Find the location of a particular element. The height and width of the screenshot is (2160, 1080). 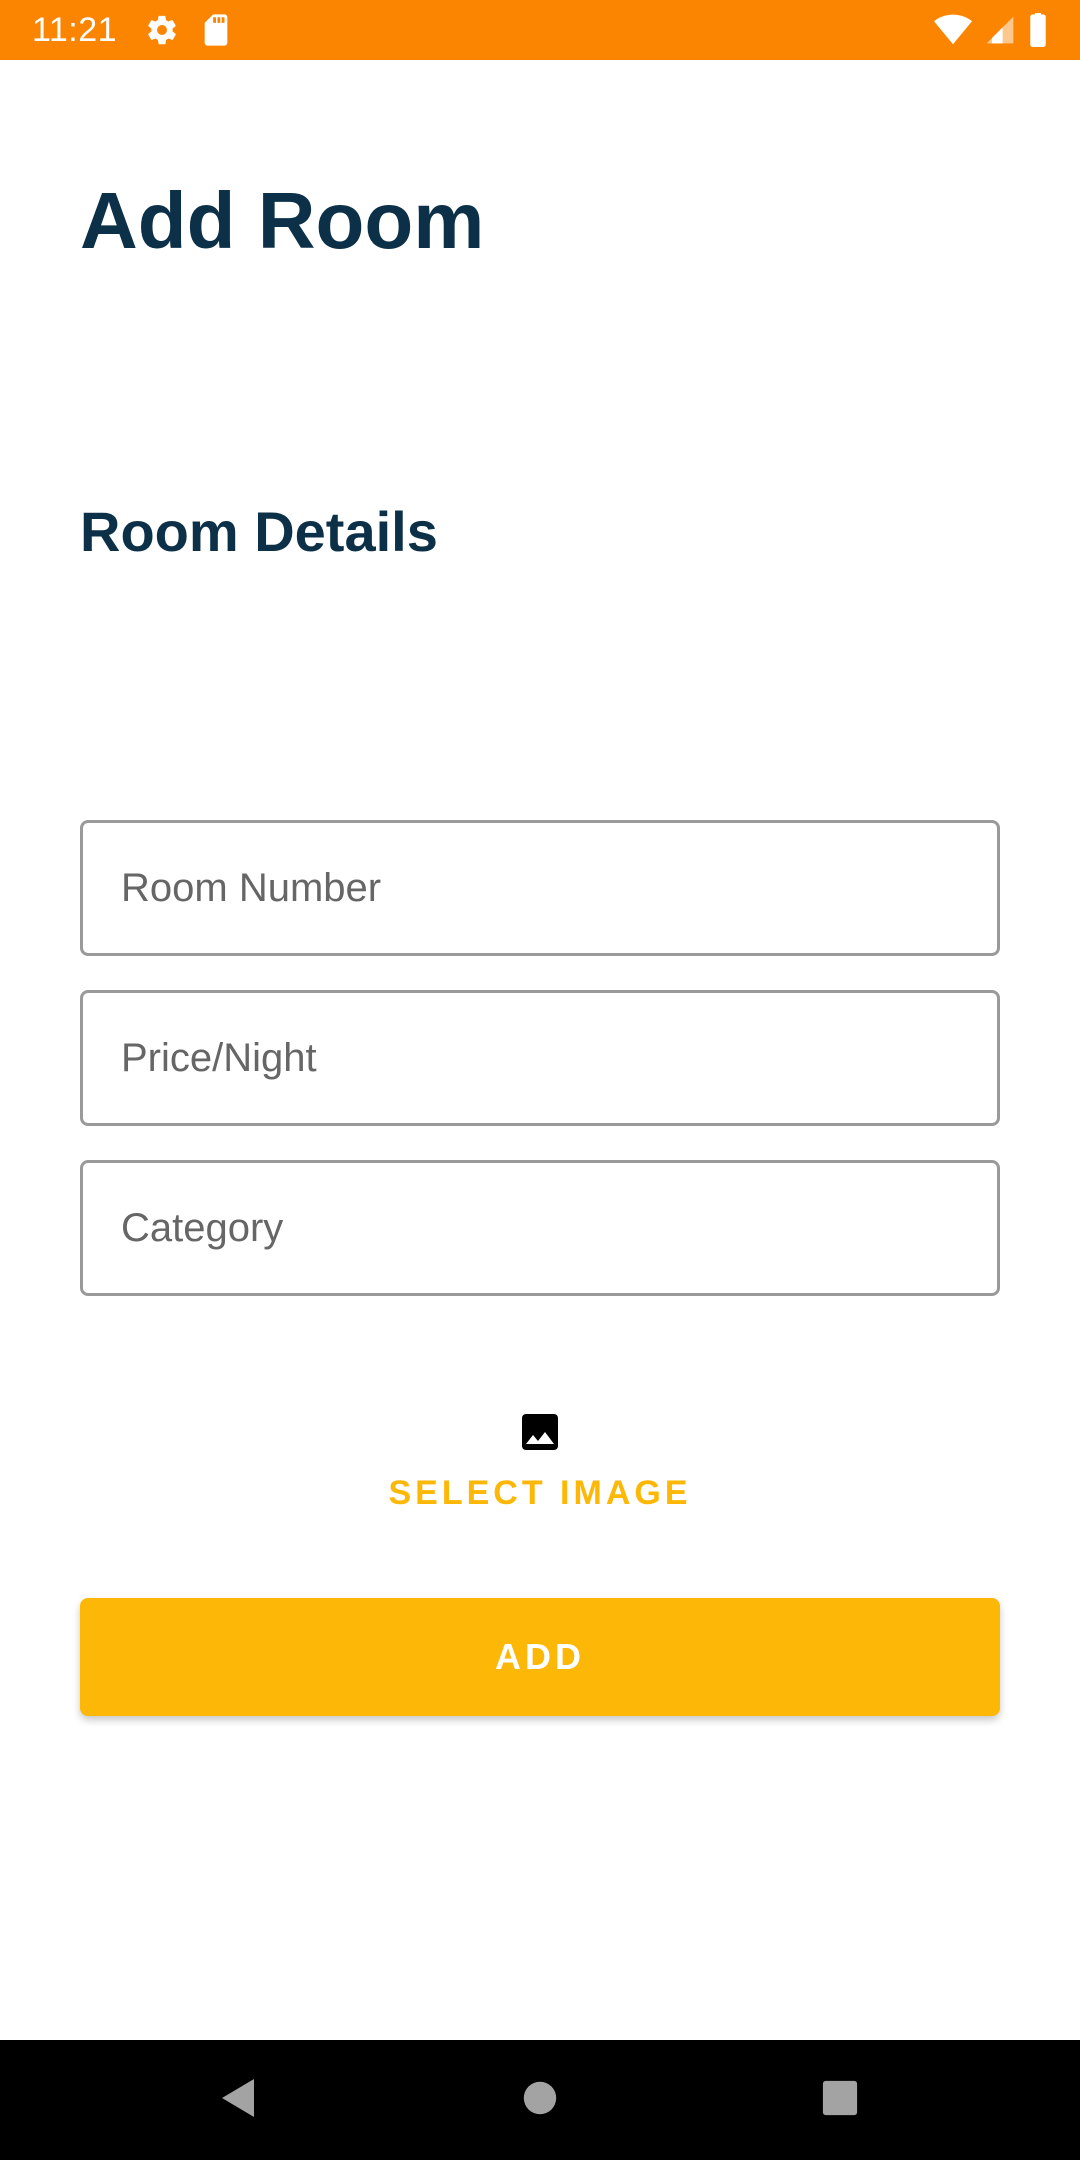

navigation-bar is located at coordinates (540, 2100).